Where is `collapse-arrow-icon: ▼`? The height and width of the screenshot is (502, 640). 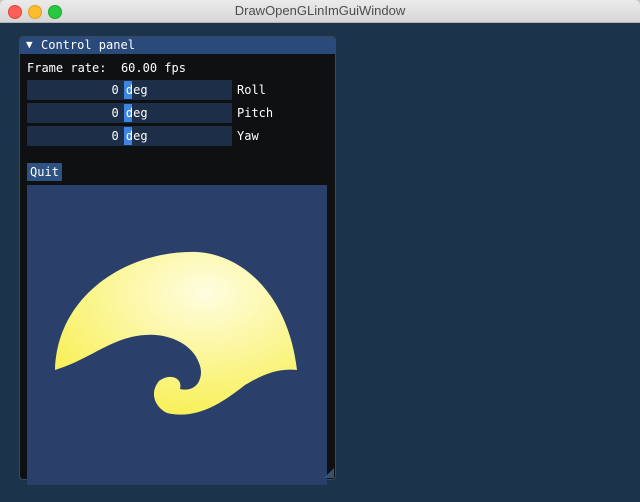 collapse-arrow-icon: ▼ is located at coordinates (29, 44).